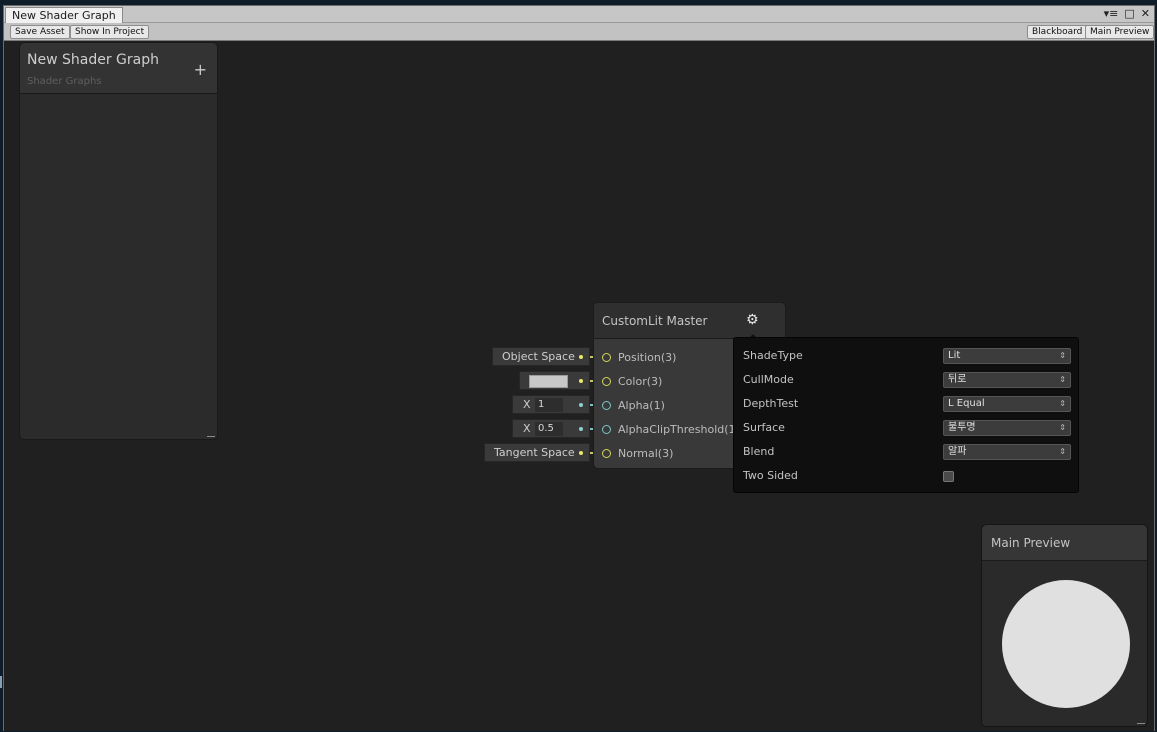 The image size is (1157, 732). I want to click on add-property-button: +, so click(200, 70).